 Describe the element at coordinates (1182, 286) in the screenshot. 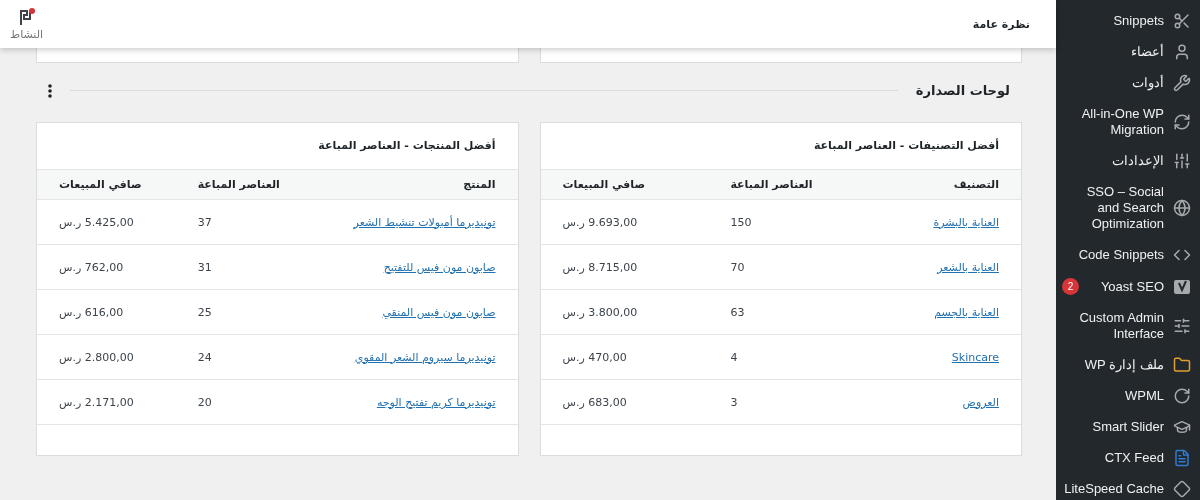

I see `y-logo-icon` at that location.